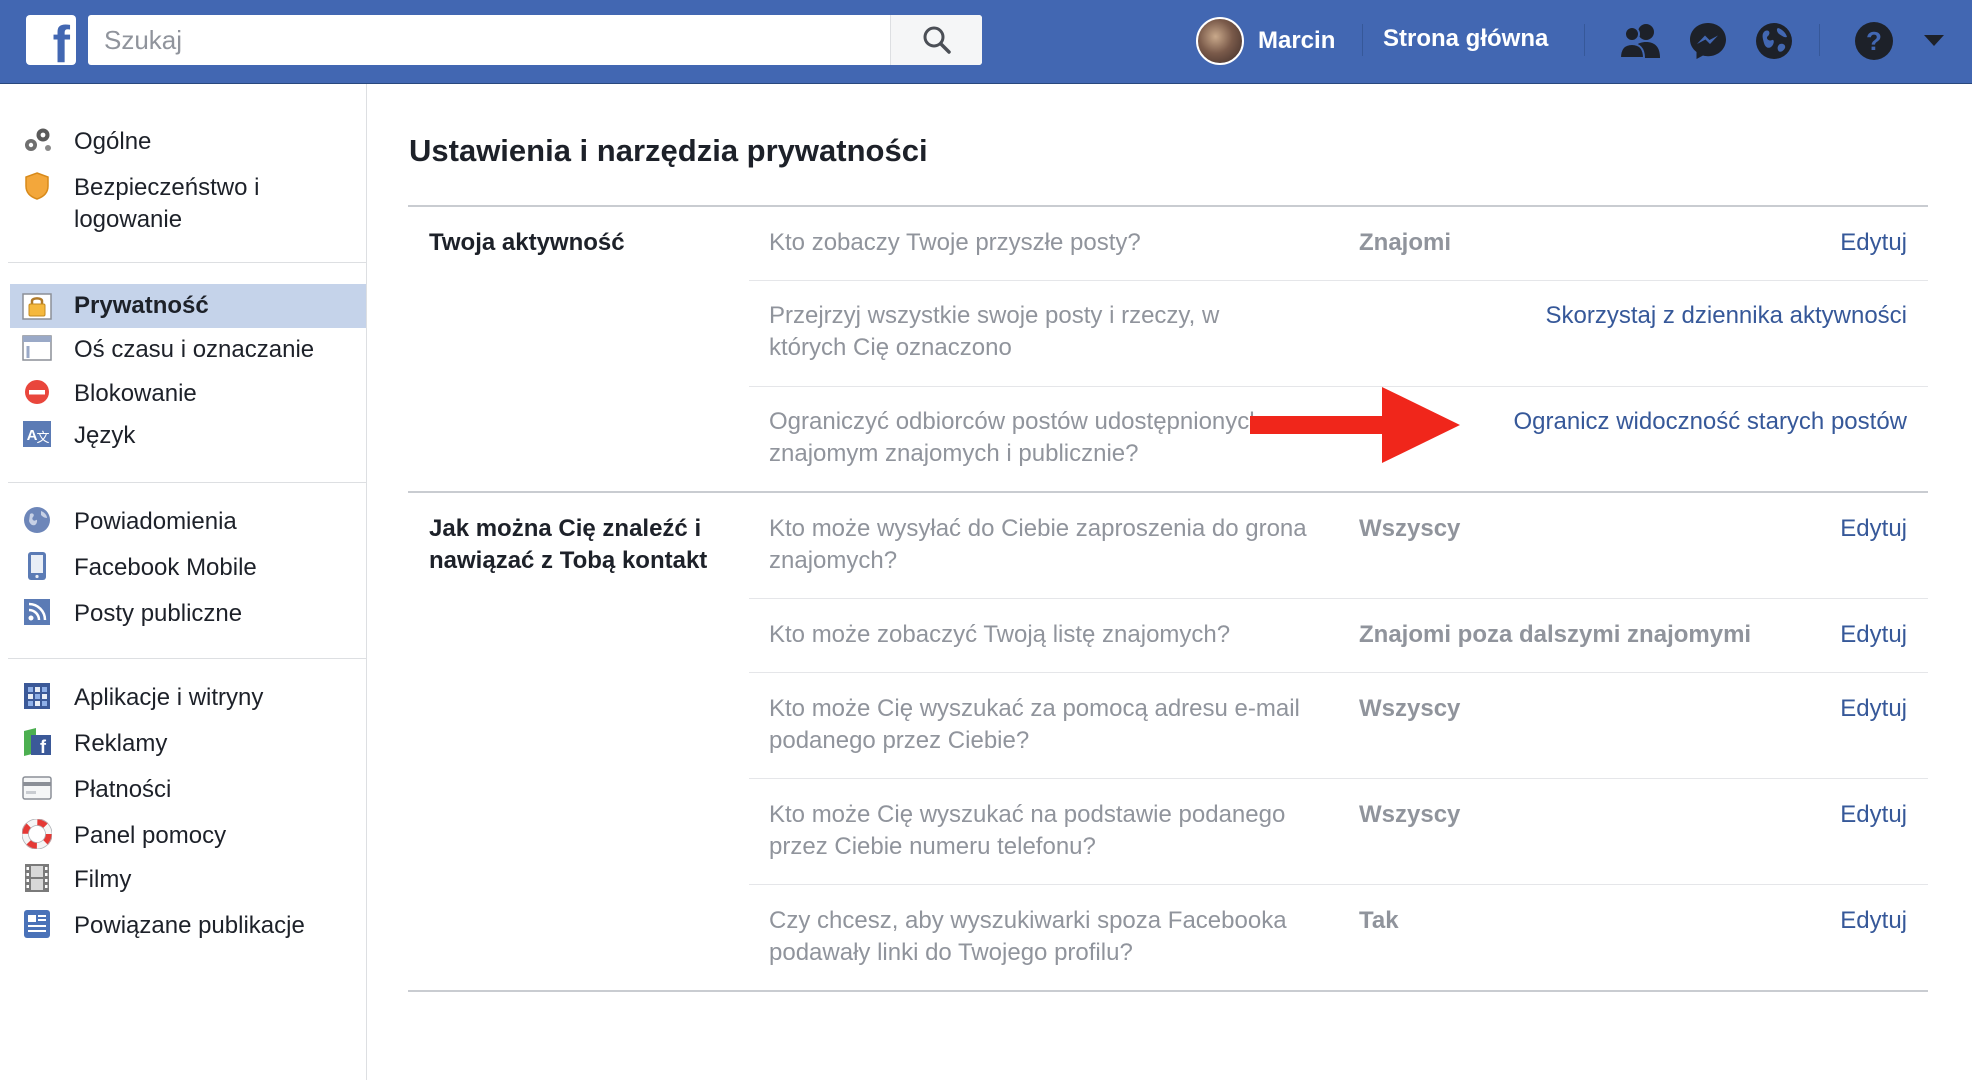 This screenshot has width=1972, height=1080. I want to click on rss-icon, so click(37, 612).